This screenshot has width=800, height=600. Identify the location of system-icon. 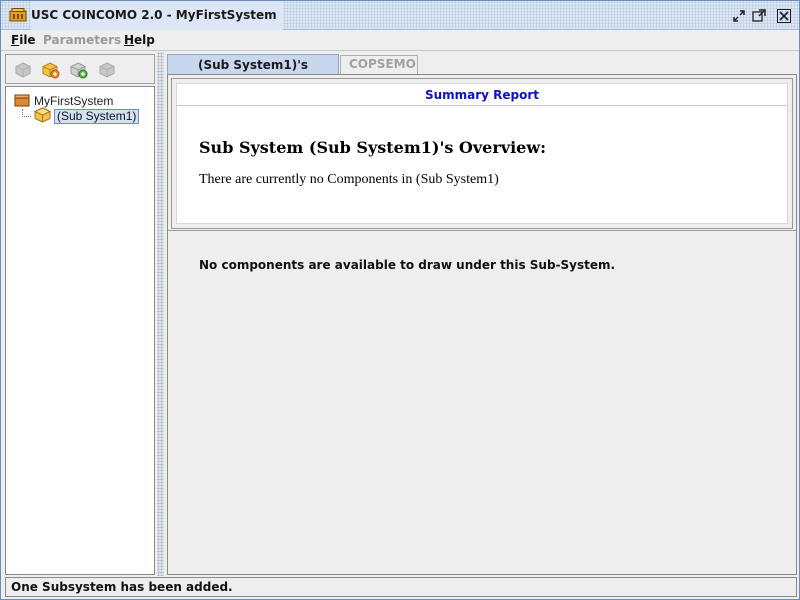
(23, 70).